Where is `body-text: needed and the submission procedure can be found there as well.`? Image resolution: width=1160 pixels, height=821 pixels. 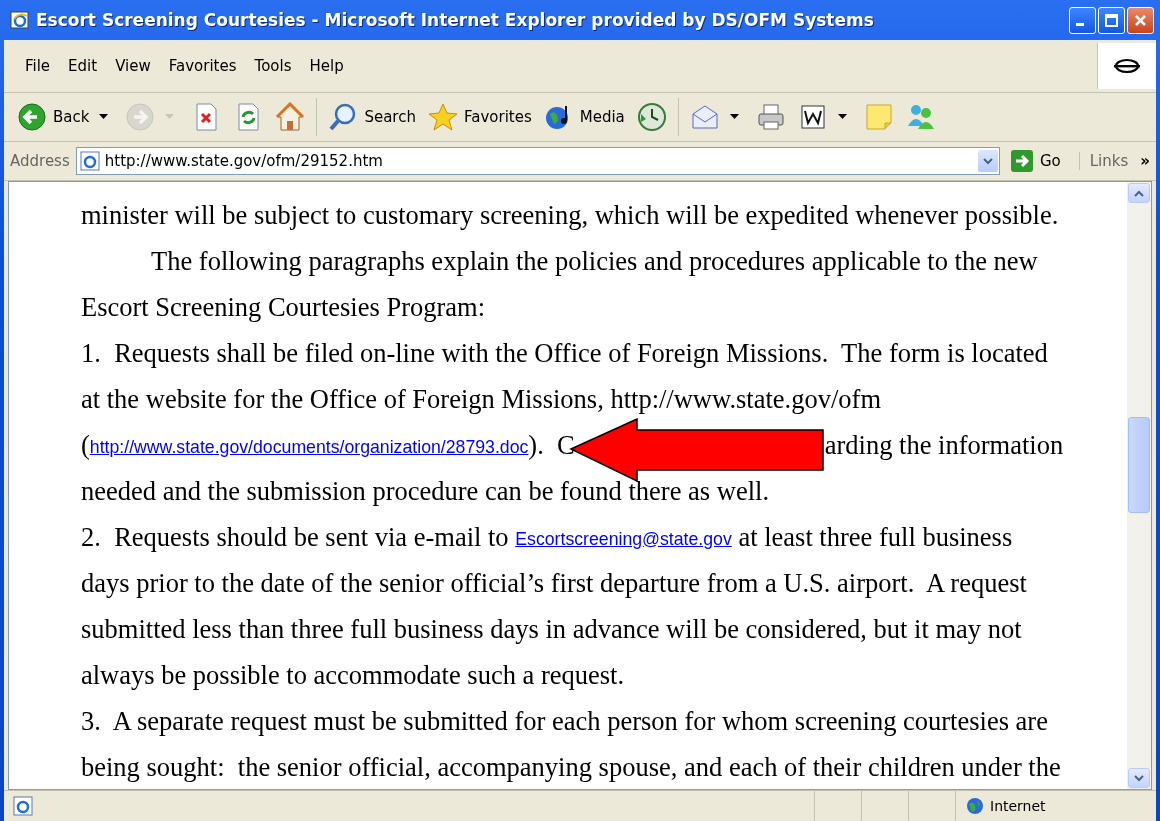
body-text: needed and the submission procedure can be found there as well. is located at coordinates (426, 491).